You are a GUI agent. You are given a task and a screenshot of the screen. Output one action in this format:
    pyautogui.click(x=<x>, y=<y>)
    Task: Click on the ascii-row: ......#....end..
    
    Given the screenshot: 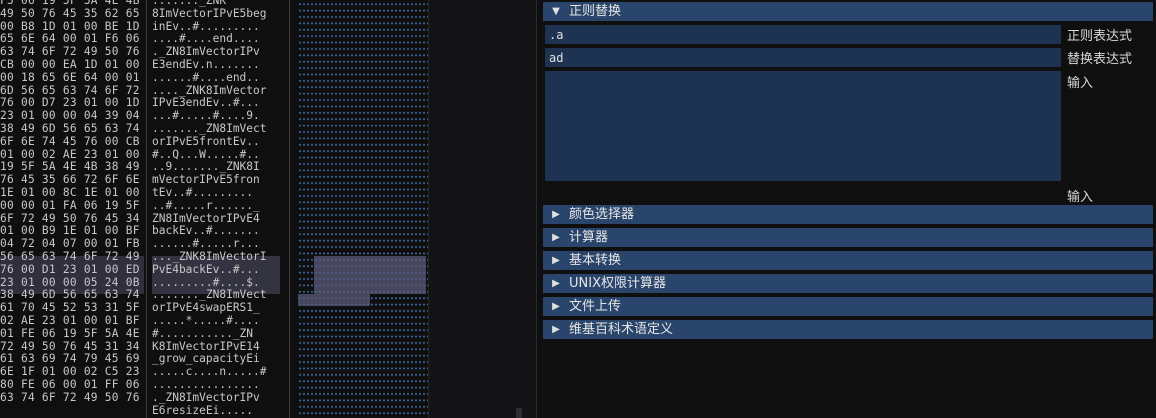 What is the action you would take?
    pyautogui.click(x=220, y=78)
    